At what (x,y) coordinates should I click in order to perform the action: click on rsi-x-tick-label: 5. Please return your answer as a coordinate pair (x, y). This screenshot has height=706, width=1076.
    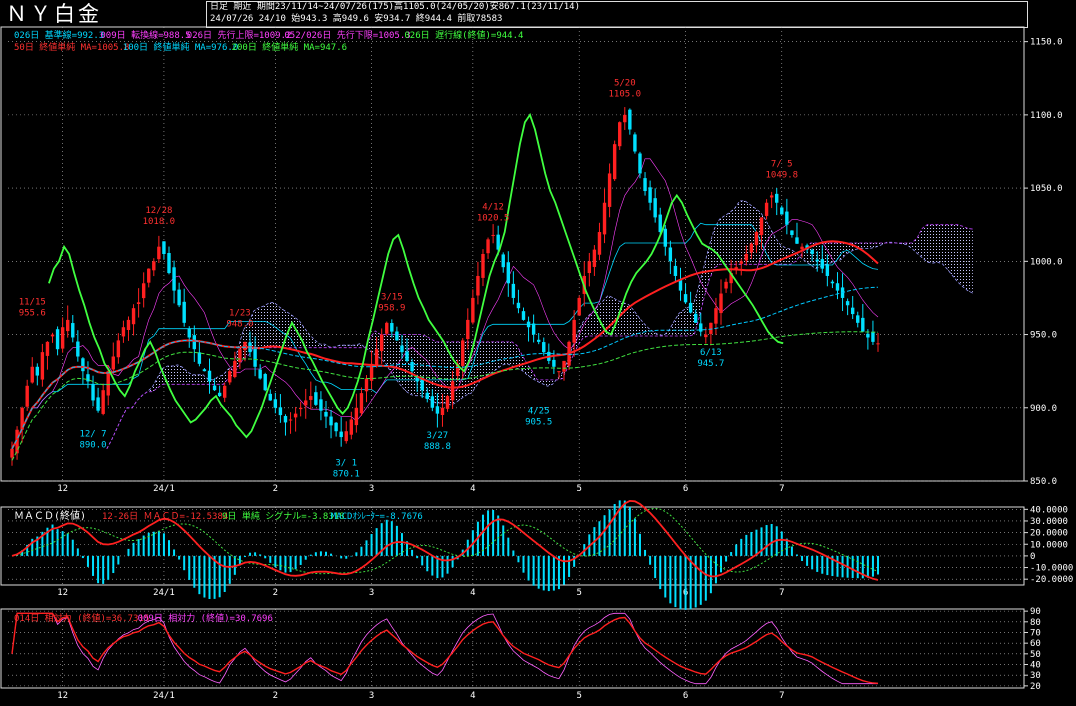
    Looking at the image, I should click on (578, 696).